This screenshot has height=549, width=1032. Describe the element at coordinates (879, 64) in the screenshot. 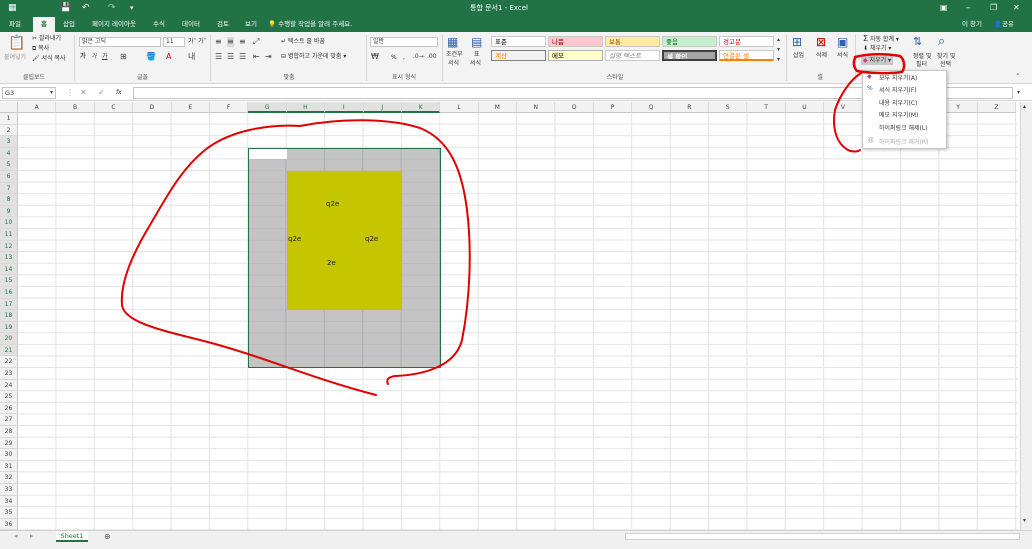

I see `red-box-around-clear-button` at that location.